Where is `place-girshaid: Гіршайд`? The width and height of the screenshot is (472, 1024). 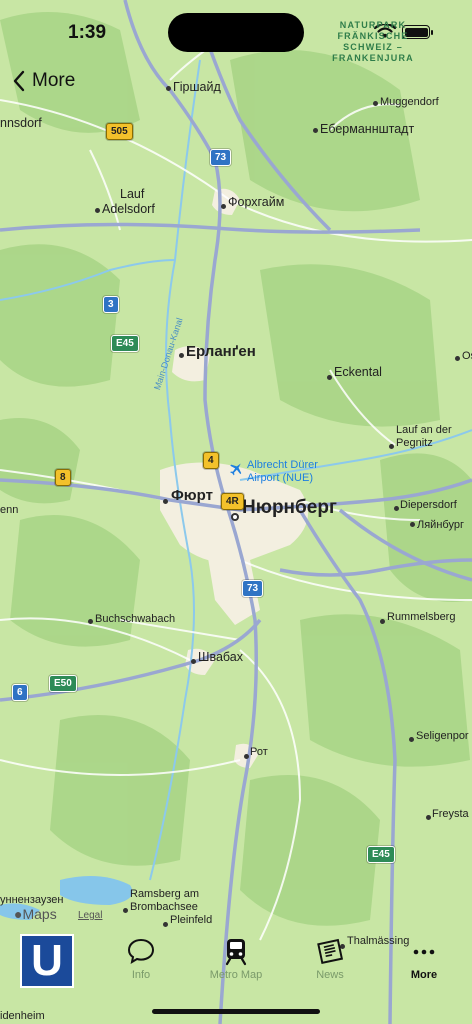
place-girshaid: Гіршайд is located at coordinates (197, 87).